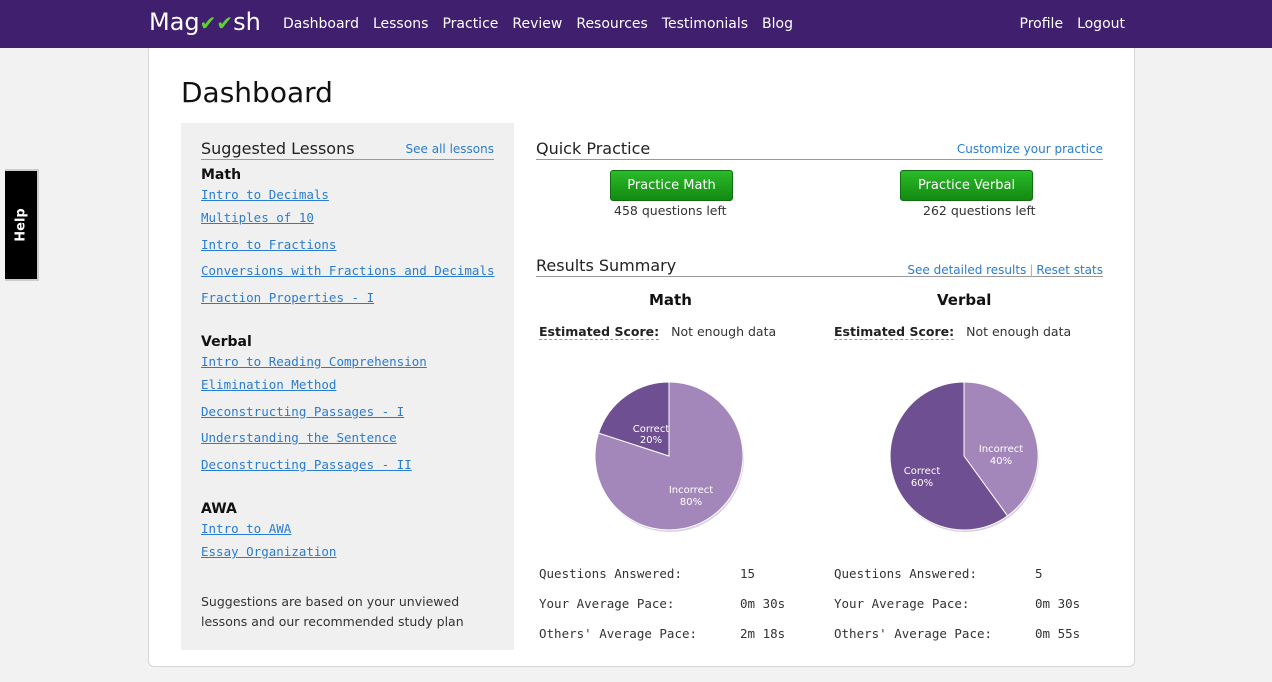  What do you see at coordinates (226, 342) in the screenshot?
I see `section-heading-verbal: Verbal` at bounding box center [226, 342].